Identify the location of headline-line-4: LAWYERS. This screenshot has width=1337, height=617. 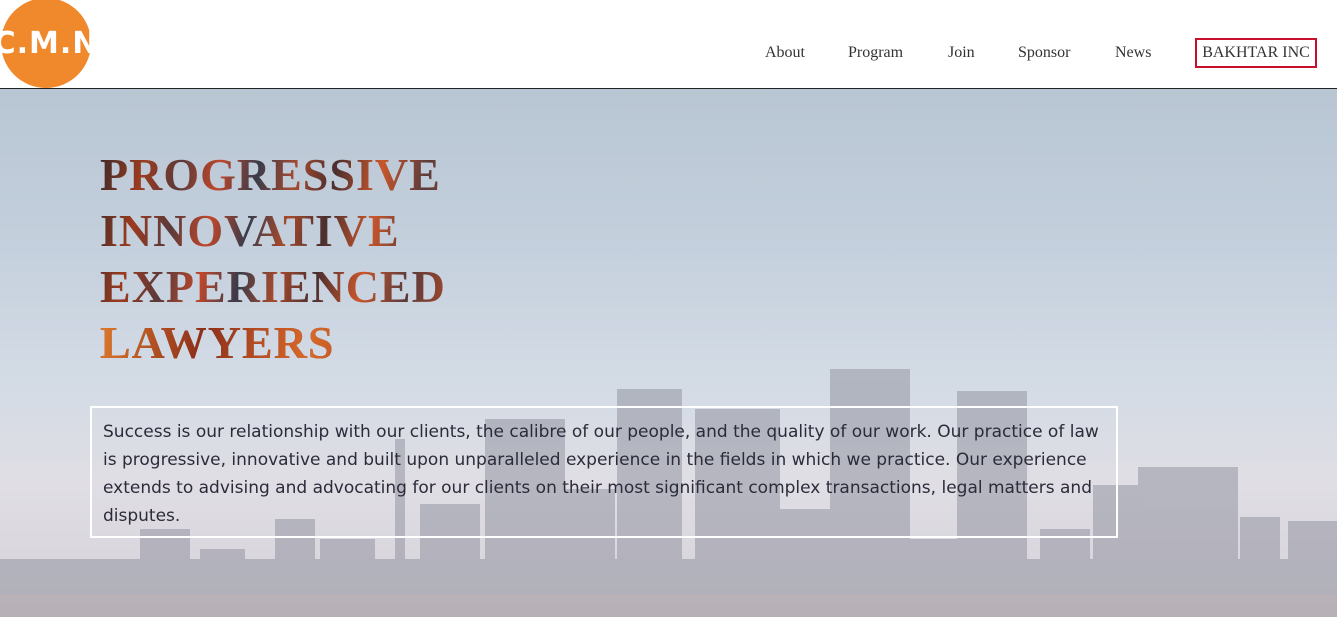
(273, 343).